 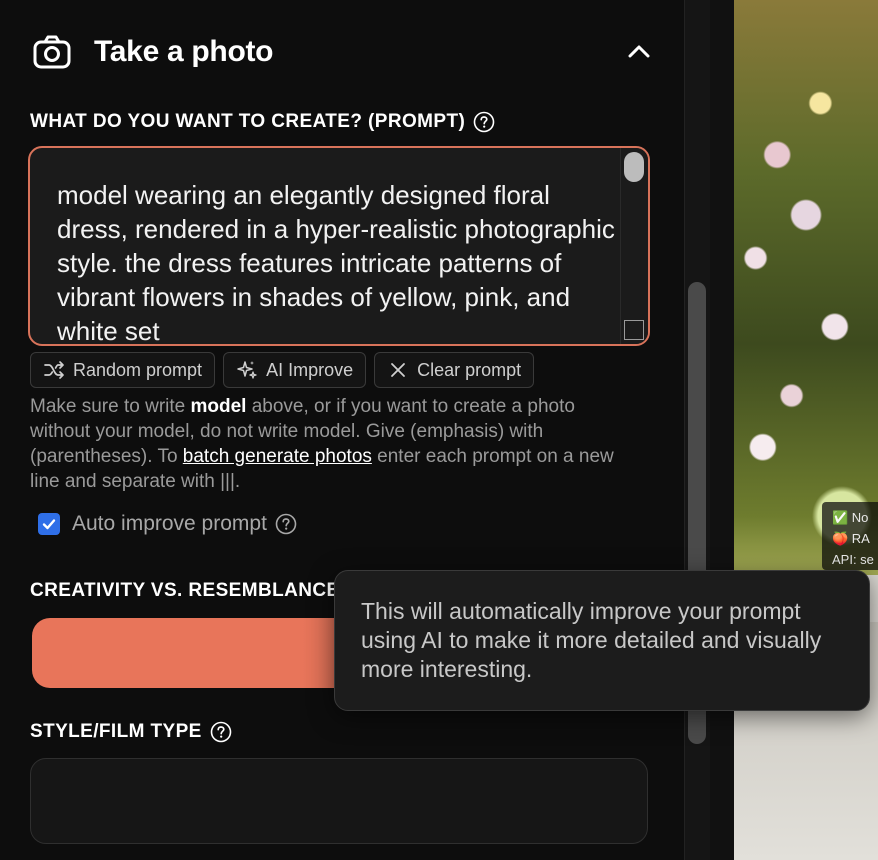 I want to click on checkmark-icon, so click(x=49, y=524).